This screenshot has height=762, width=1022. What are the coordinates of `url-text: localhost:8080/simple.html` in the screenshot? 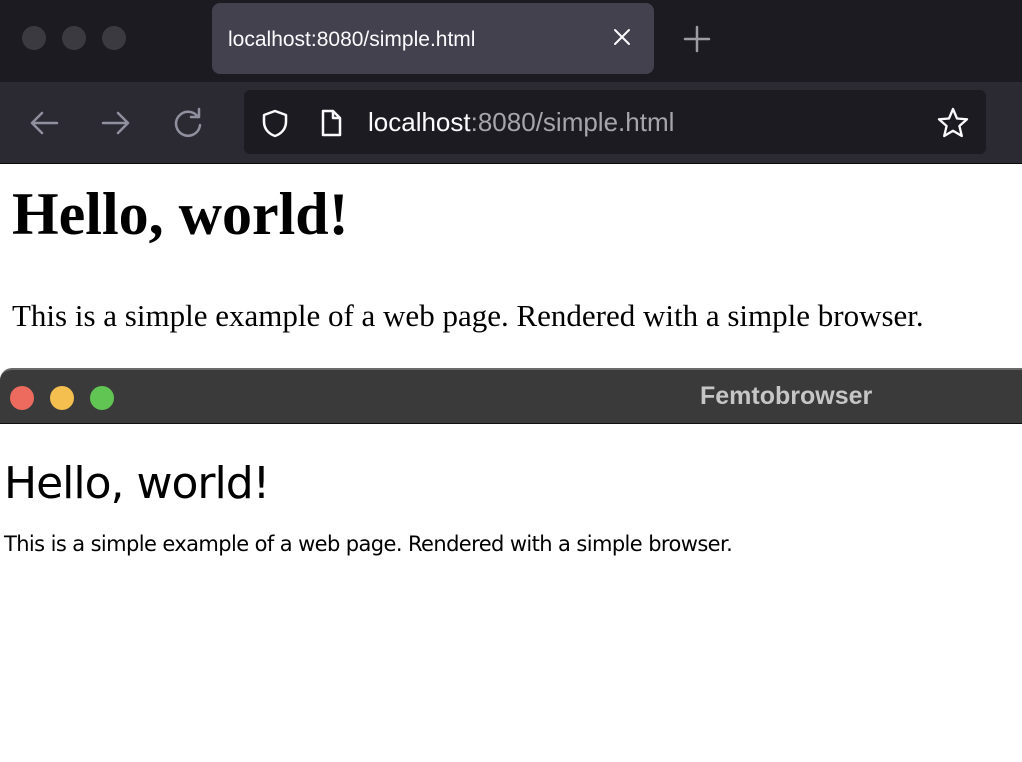 It's located at (521, 122).